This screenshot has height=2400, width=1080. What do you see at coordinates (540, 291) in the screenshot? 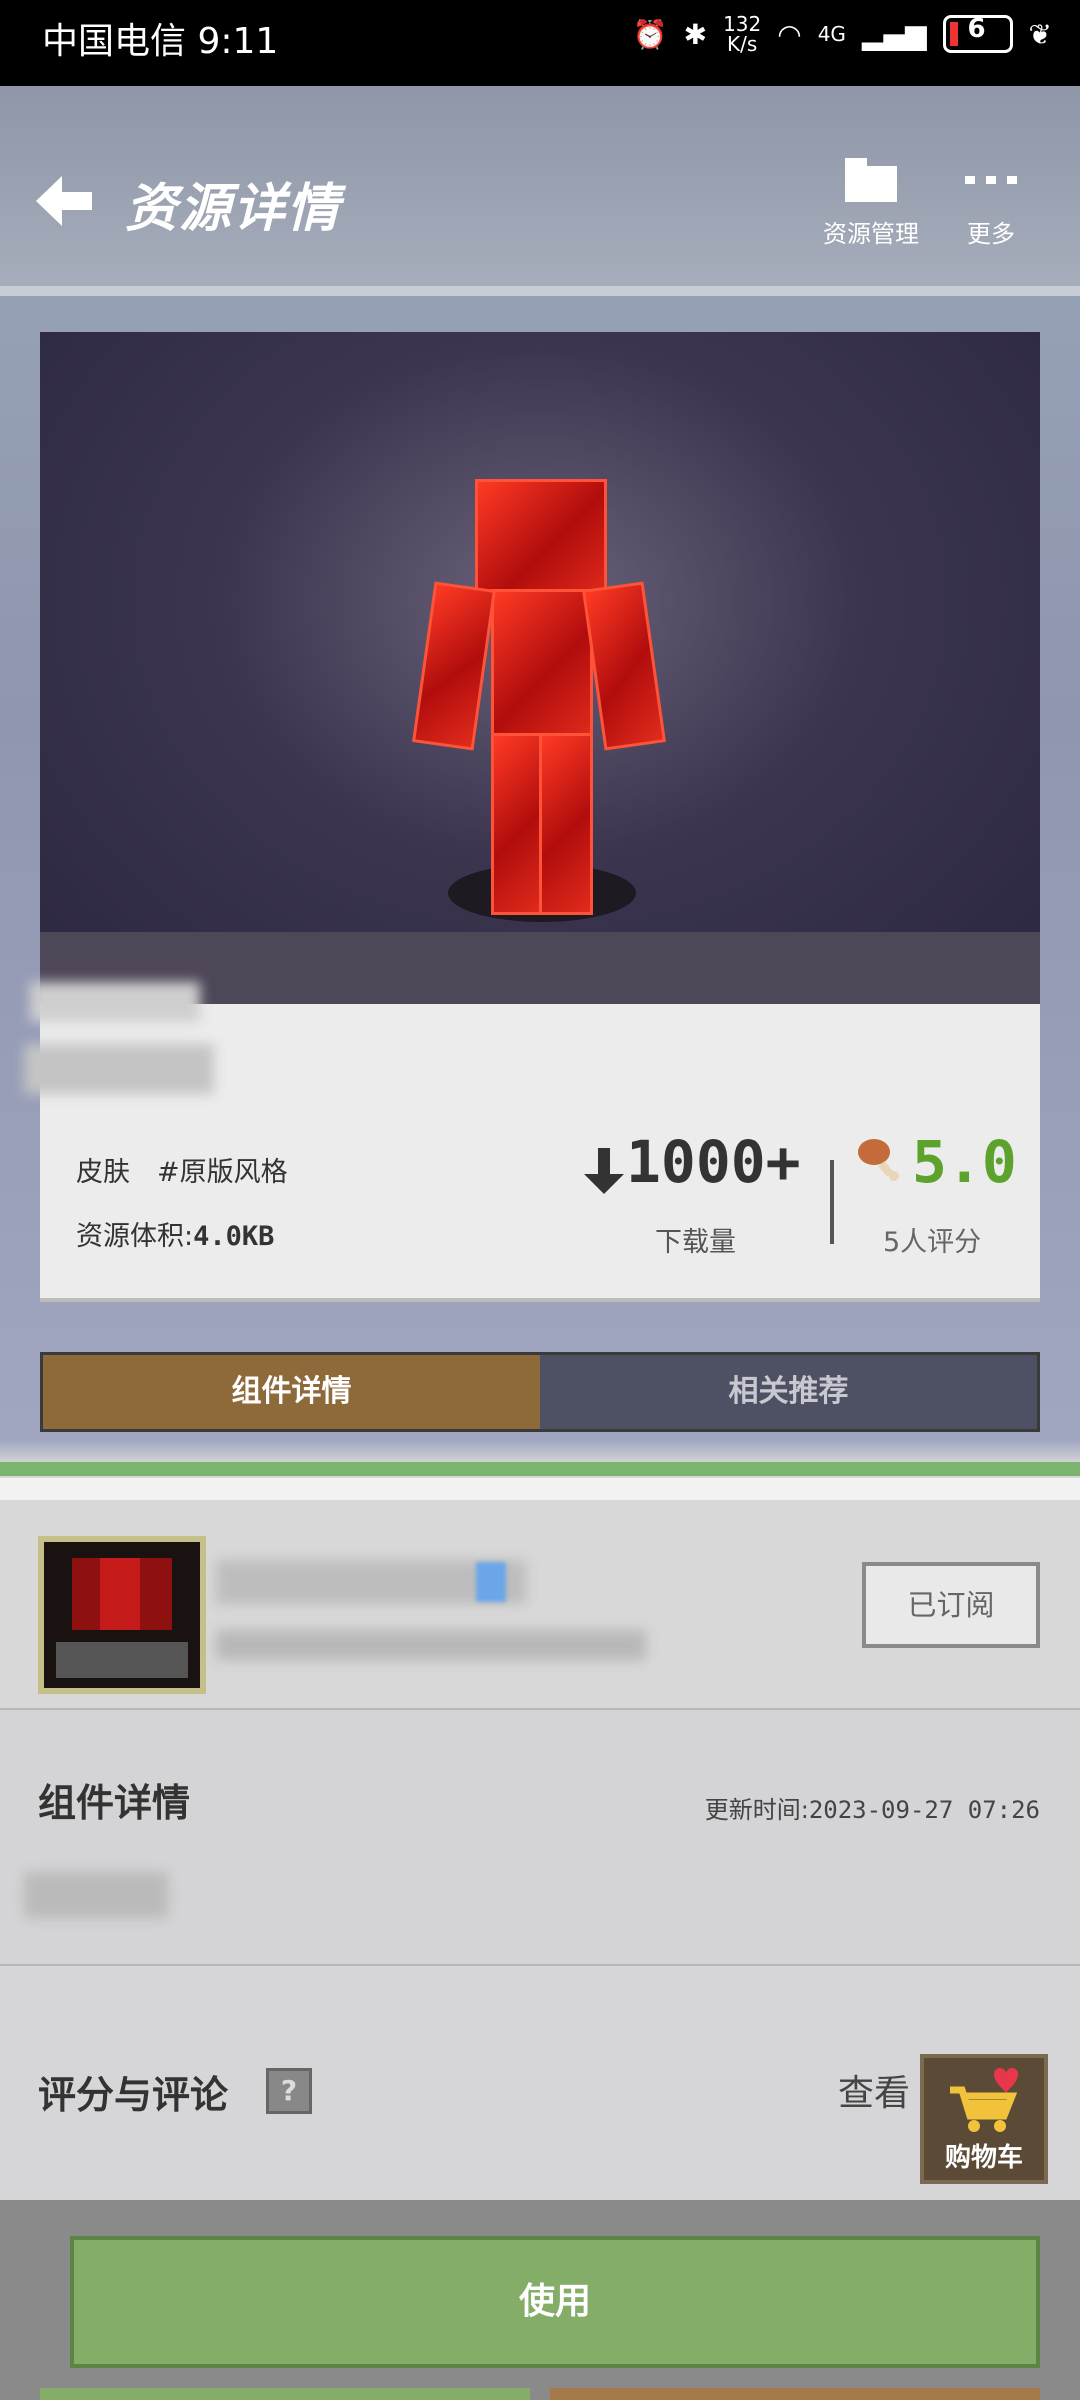
I see `header-divider` at bounding box center [540, 291].